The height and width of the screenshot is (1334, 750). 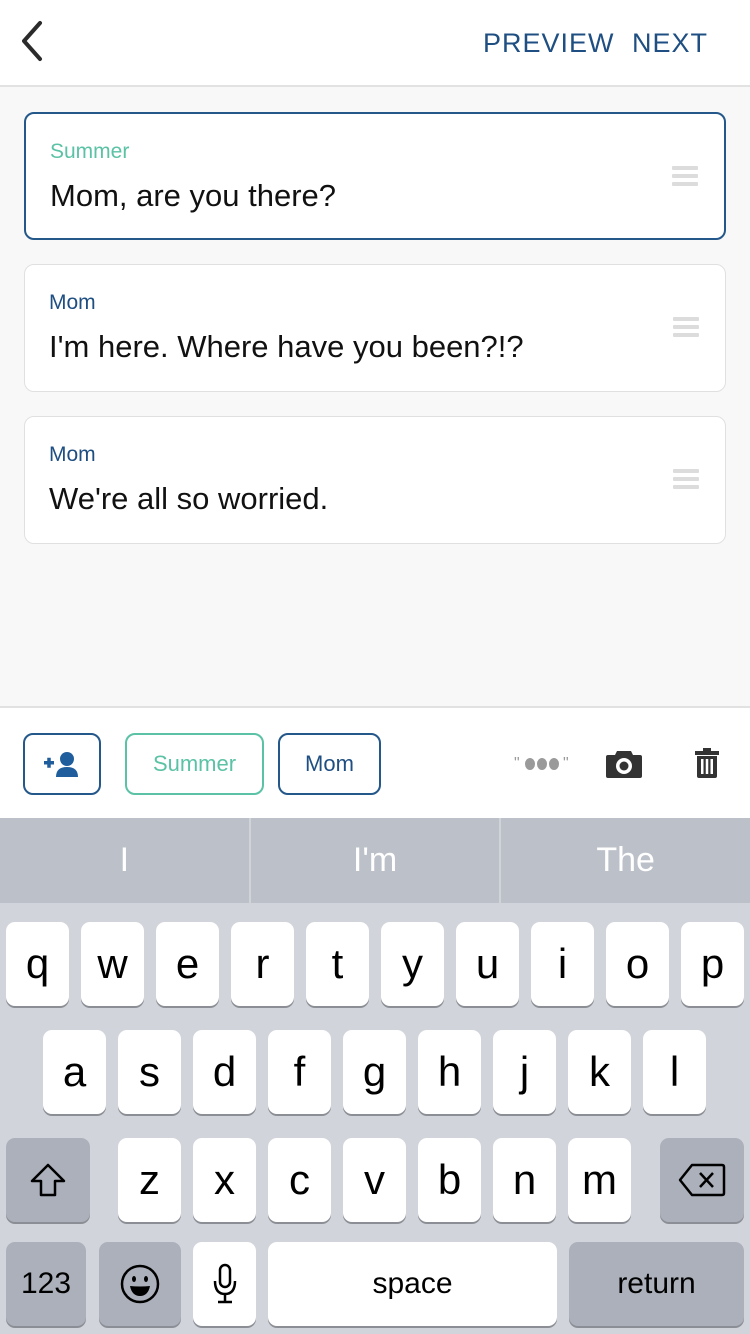 I want to click on character-chip-mom: Mom, so click(x=329, y=764).